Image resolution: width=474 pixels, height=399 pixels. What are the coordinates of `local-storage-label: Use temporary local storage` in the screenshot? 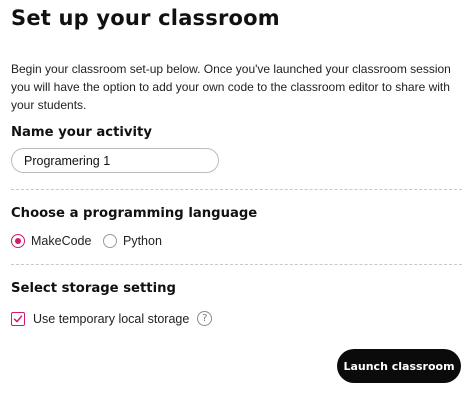 It's located at (111, 318).